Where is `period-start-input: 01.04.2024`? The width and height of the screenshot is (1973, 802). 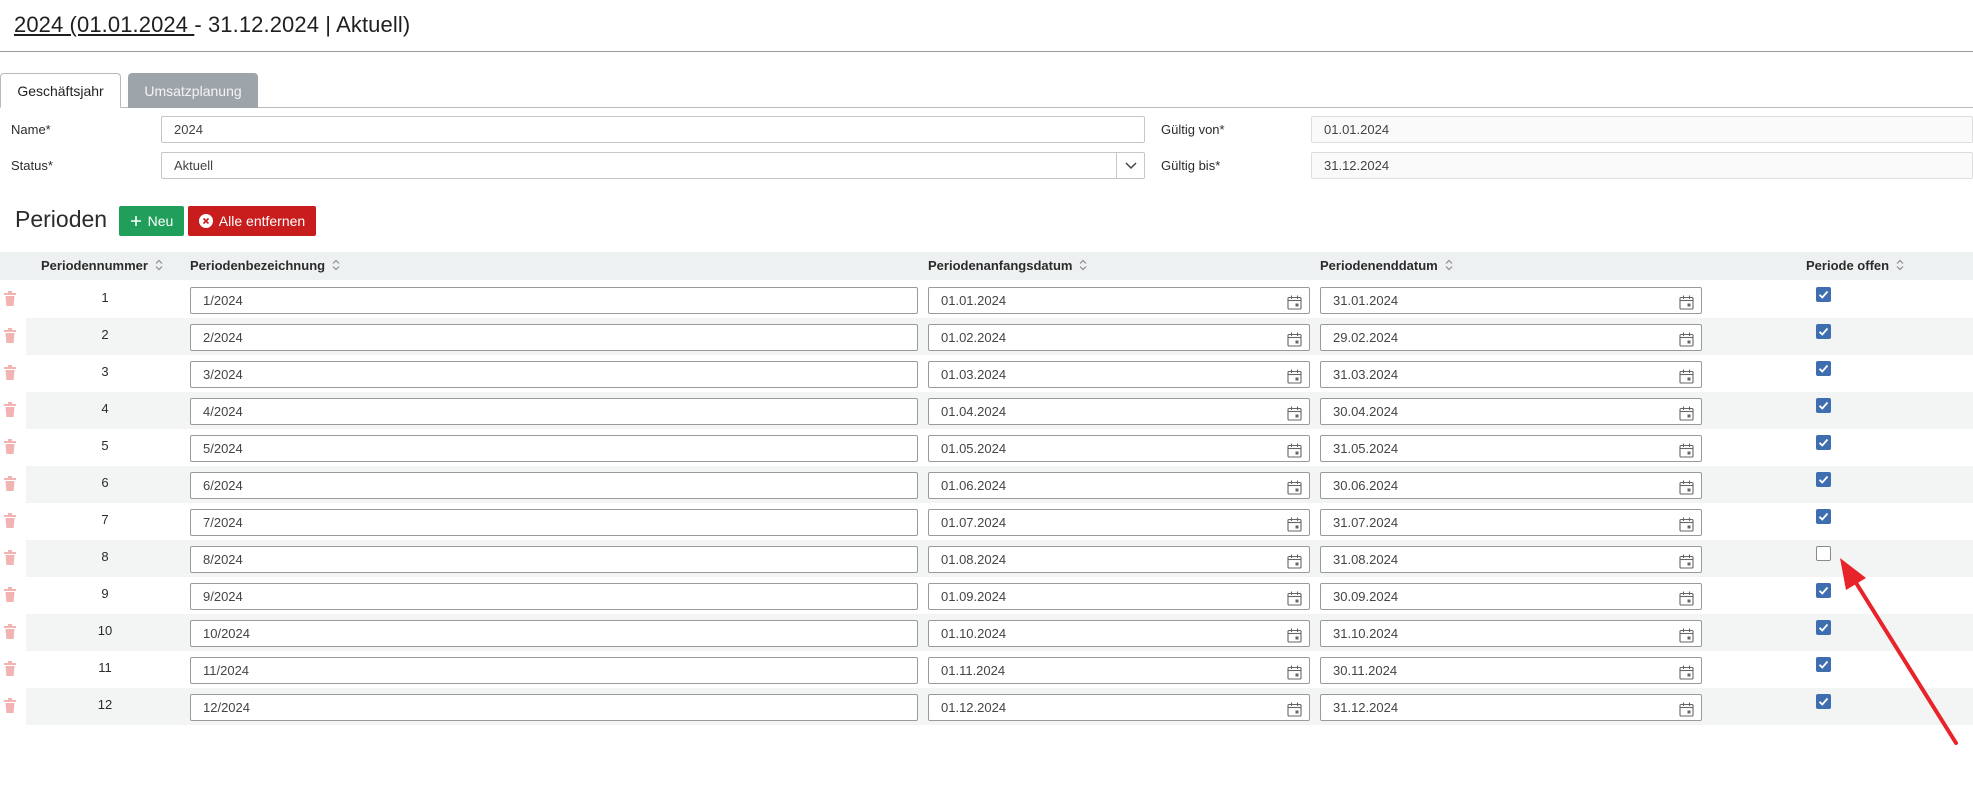 period-start-input: 01.04.2024 is located at coordinates (1119, 411).